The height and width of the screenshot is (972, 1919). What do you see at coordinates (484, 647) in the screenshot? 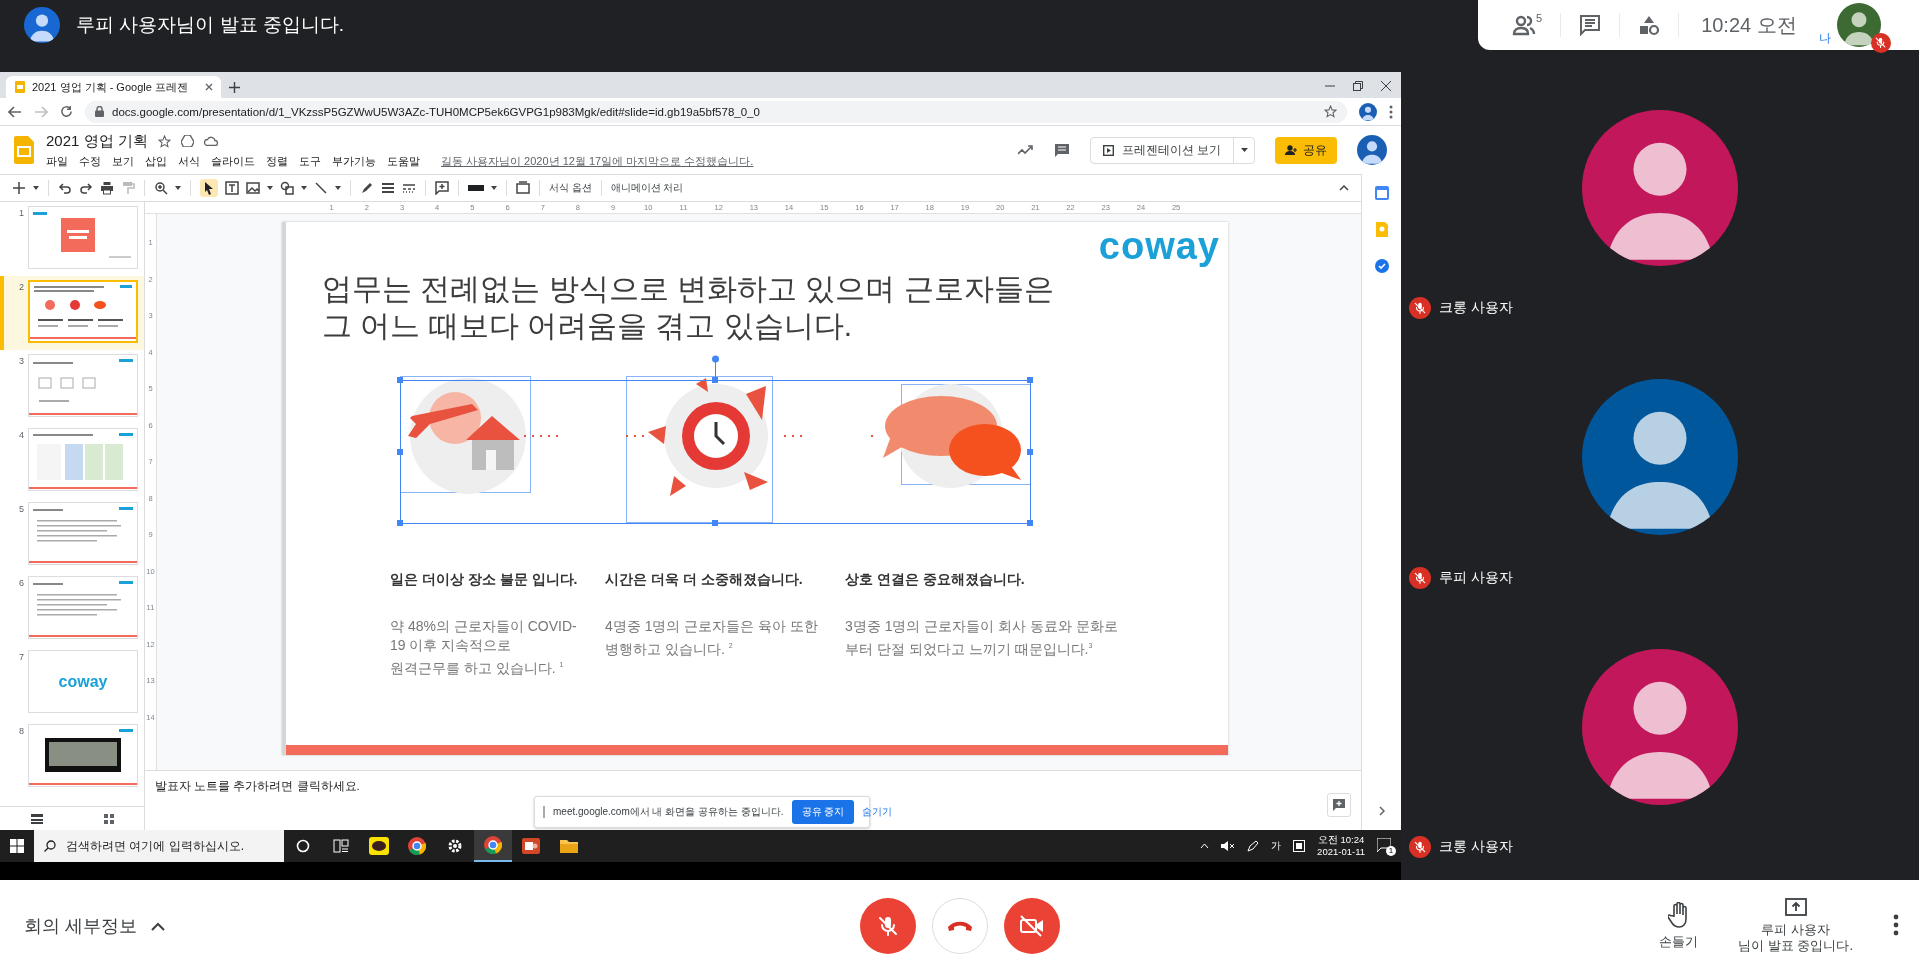
I see `column-text: 약 48%의 근로자들이 COVID-19 이후 지속적으로 원격근무를 하고 있습니다. $^{1}$` at bounding box center [484, 647].